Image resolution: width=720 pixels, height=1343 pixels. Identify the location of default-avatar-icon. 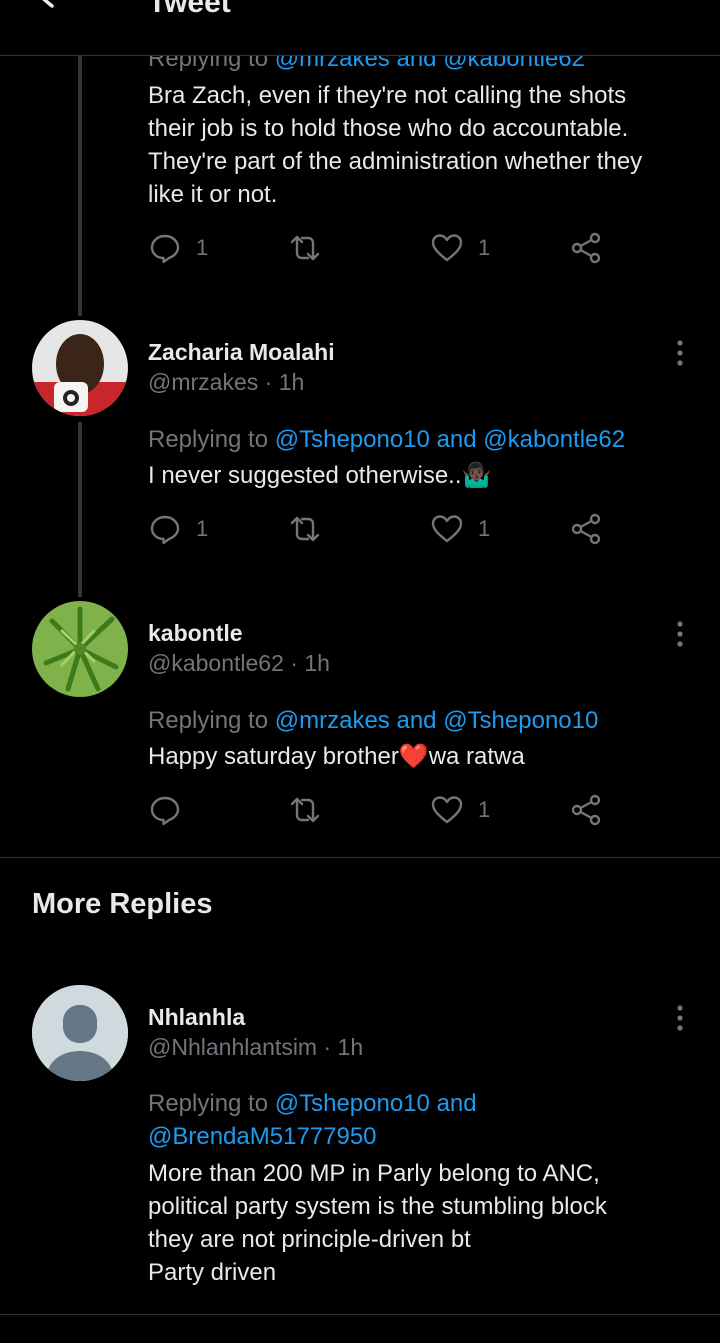
(80, 1033).